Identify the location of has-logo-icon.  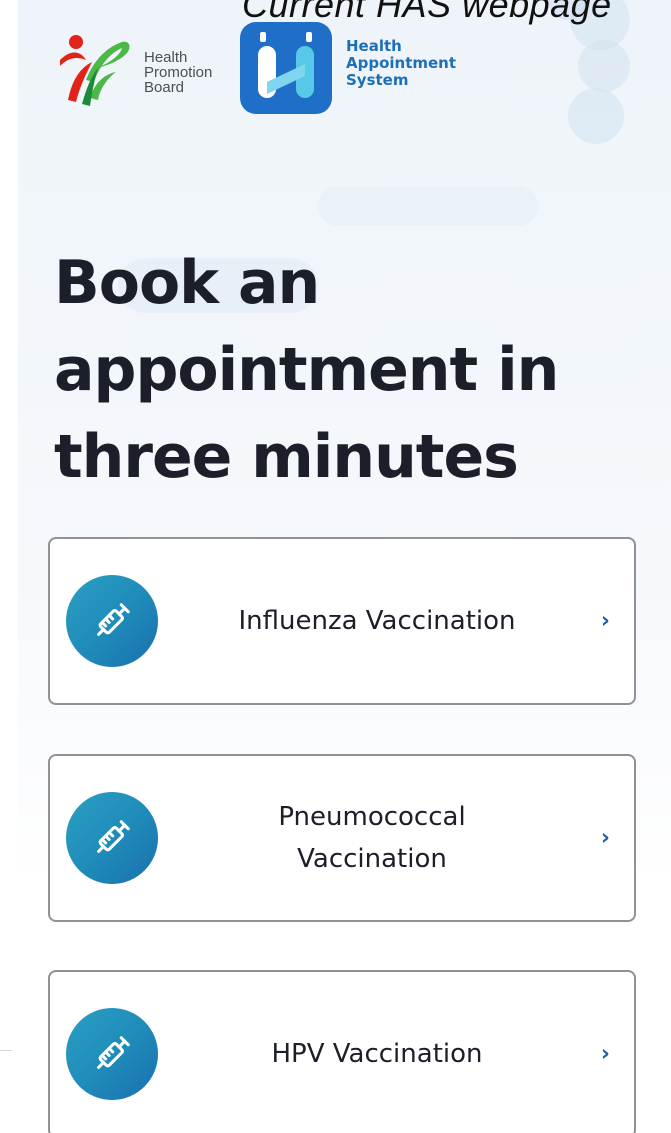
(286, 68).